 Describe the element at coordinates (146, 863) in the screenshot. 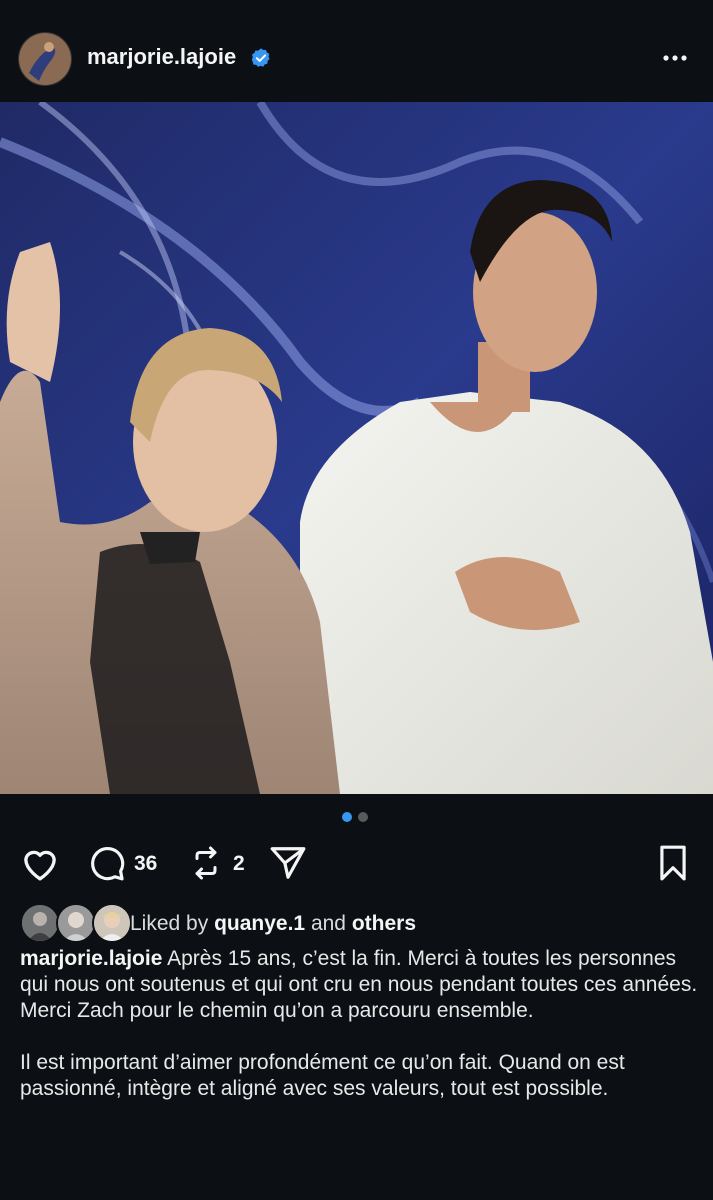

I see `comment-count: 36` at that location.